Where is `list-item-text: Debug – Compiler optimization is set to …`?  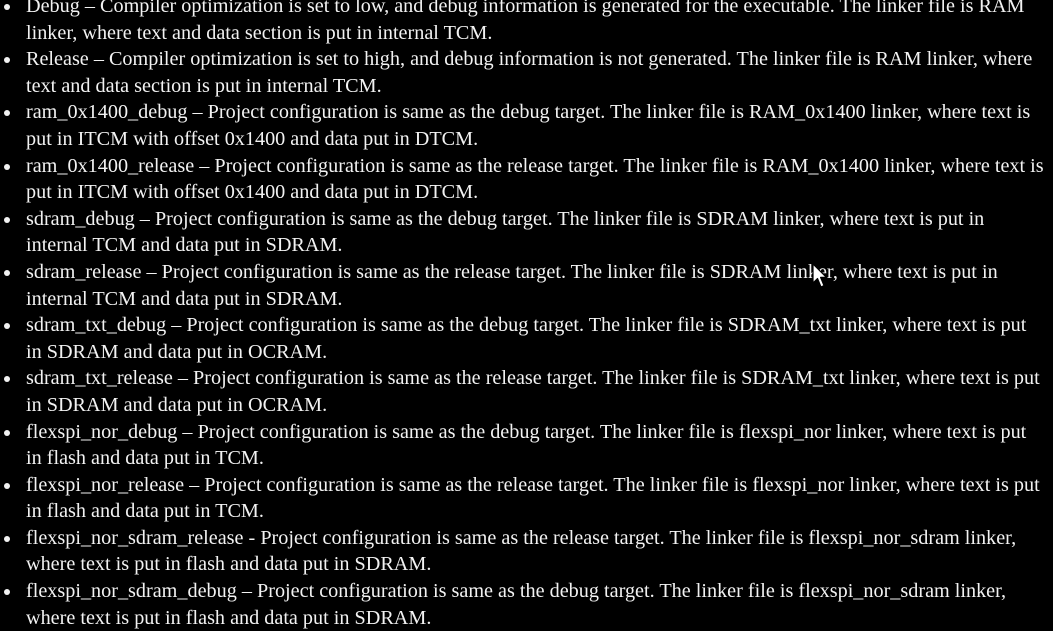 list-item-text: Debug – Compiler optimization is set to … is located at coordinates (525, 22).